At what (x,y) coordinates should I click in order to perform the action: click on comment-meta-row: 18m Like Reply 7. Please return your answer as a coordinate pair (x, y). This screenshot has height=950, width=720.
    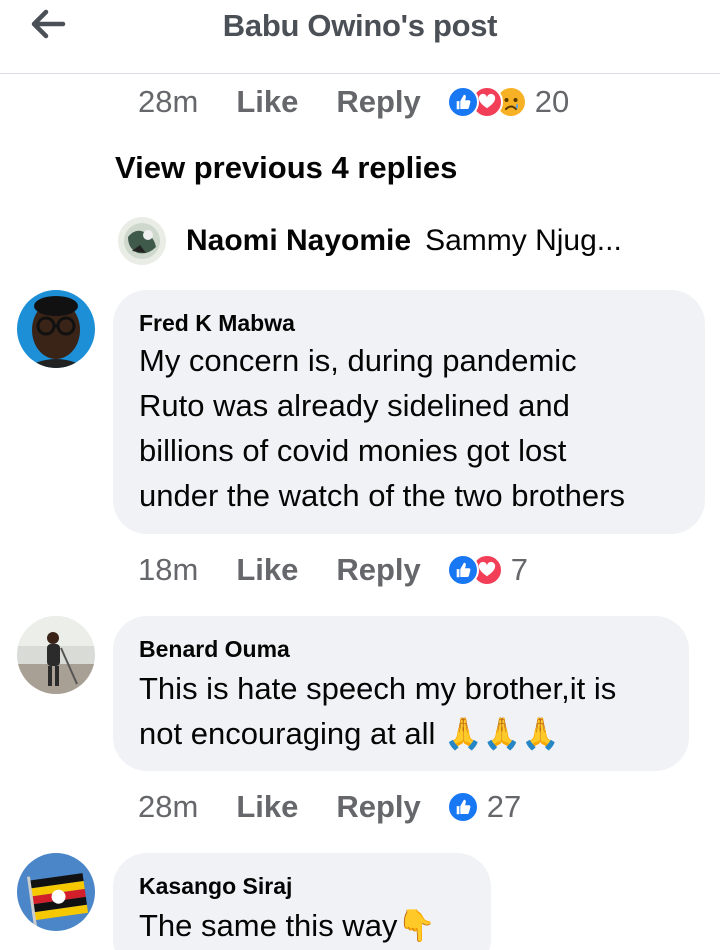
    Looking at the image, I should click on (333, 570).